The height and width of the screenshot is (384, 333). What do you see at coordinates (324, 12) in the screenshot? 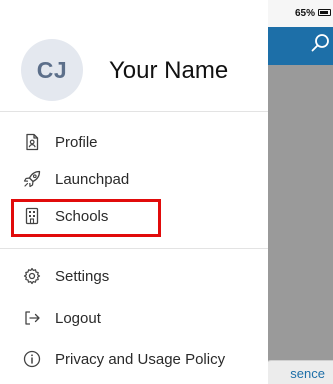
I see `battery-icon` at bounding box center [324, 12].